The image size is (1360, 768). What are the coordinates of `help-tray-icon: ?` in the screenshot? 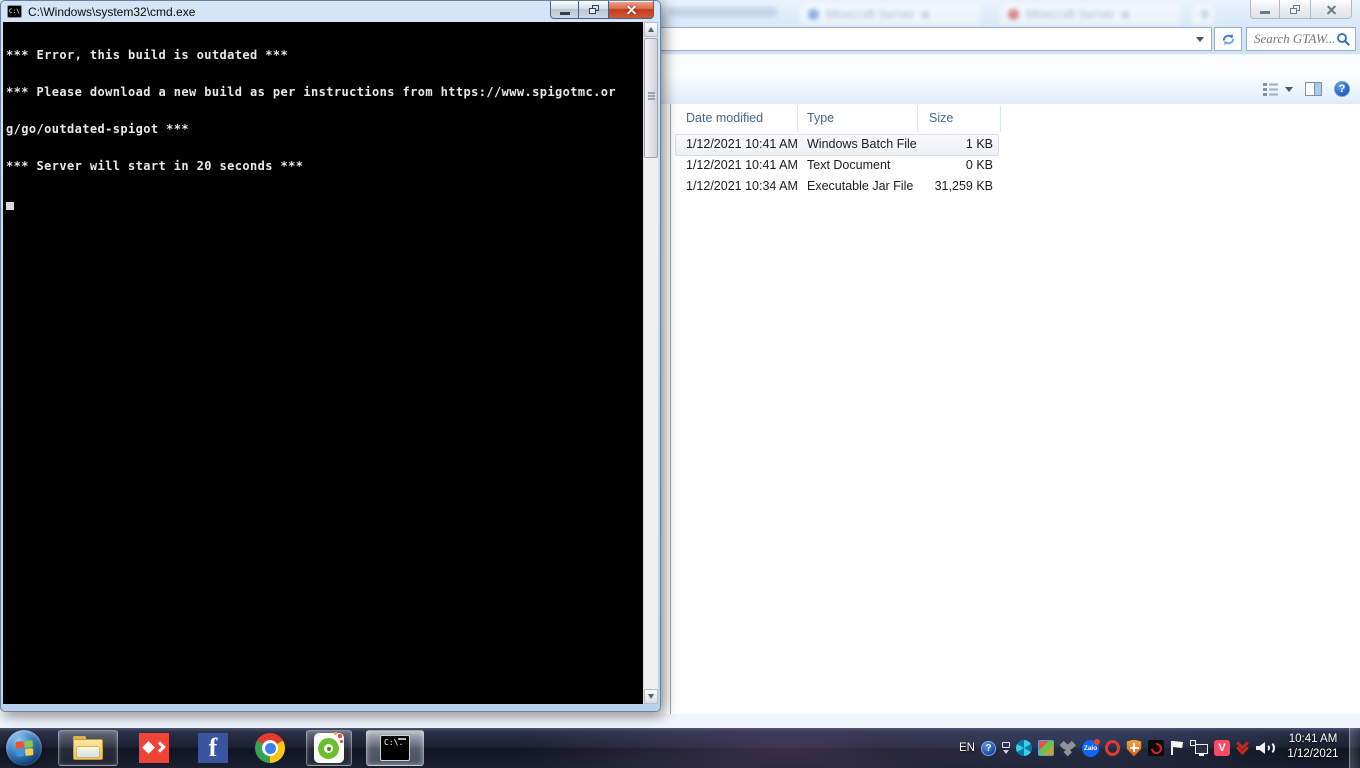 It's located at (988, 748).